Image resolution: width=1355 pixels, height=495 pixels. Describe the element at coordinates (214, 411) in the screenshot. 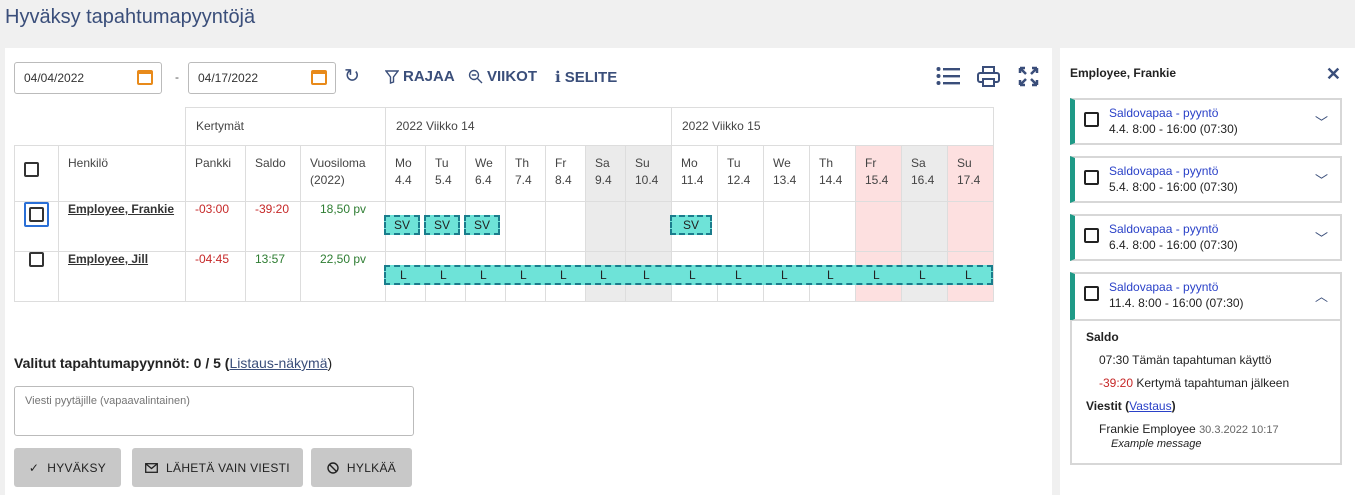

I see `message-input` at that location.